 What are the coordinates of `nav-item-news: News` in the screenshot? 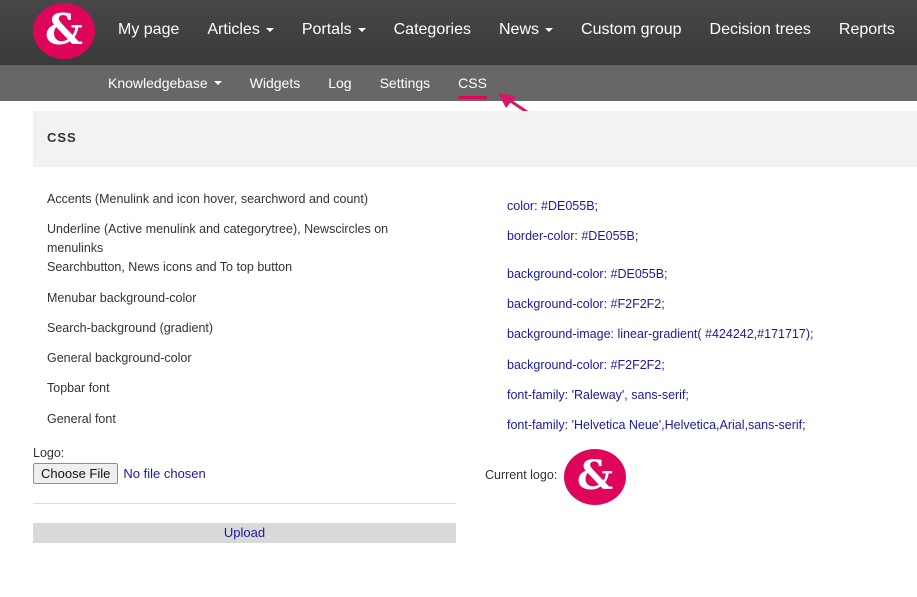 It's located at (526, 30).